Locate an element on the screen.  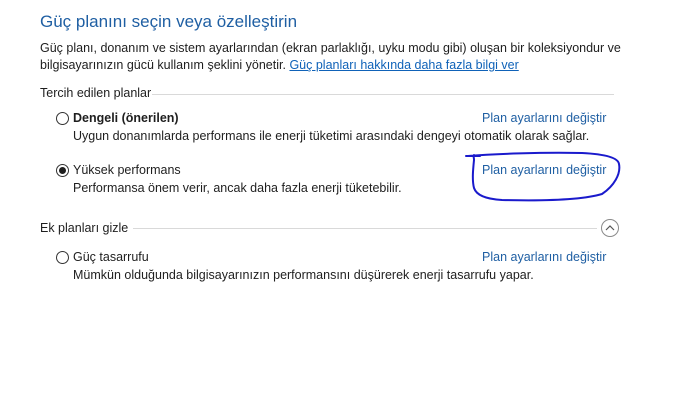
plan-balanced-name: Dengeli (önerilen) is located at coordinates (126, 118).